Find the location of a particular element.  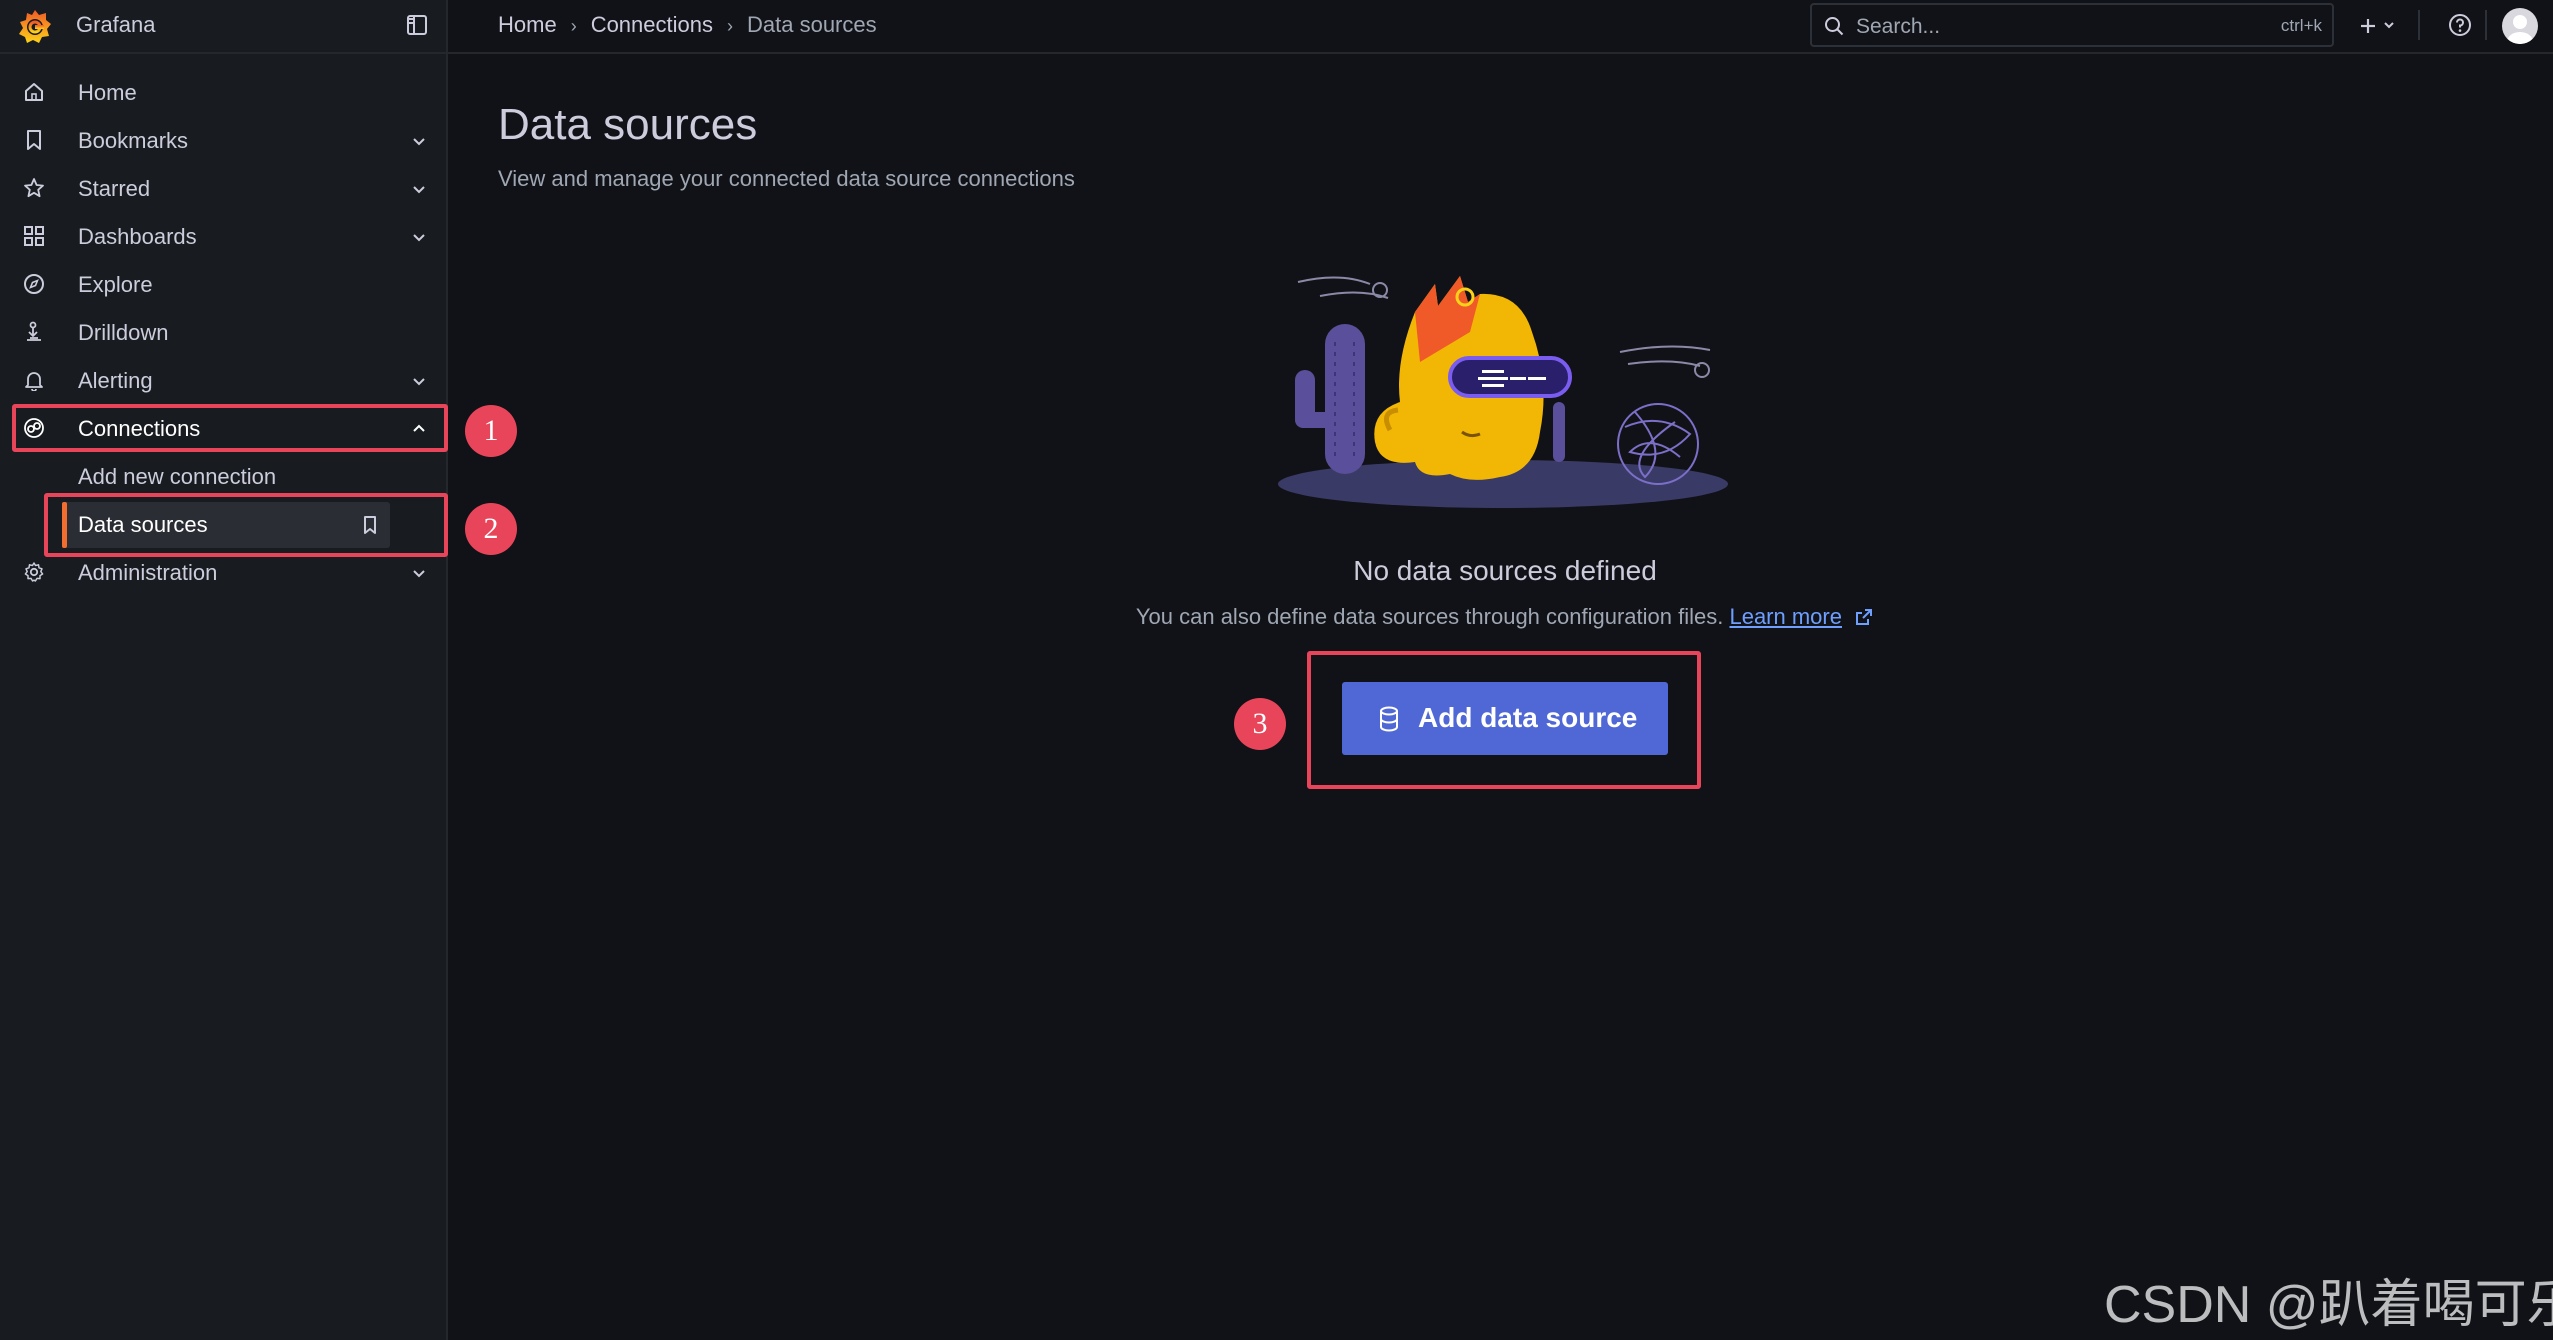

breadcrumb-home: Home is located at coordinates (527, 24).